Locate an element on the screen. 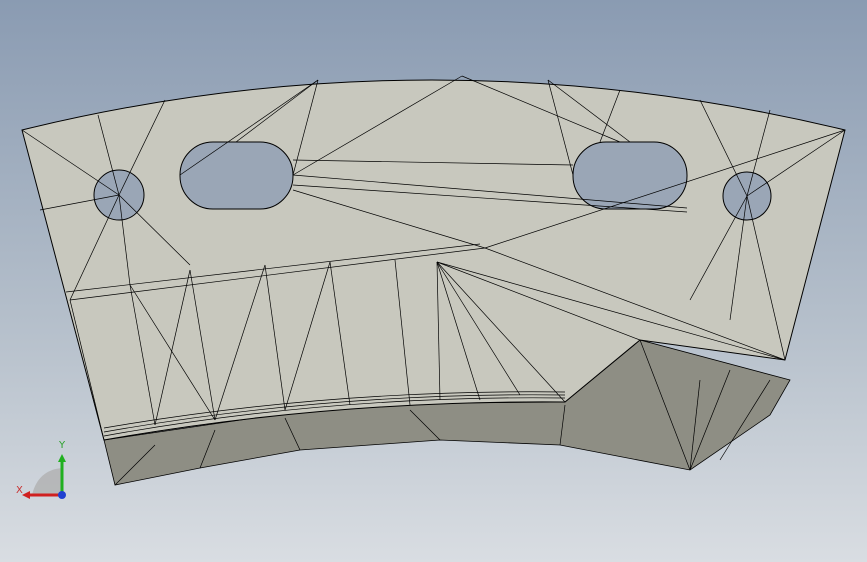 This screenshot has width=867, height=562. z-axis-dot is located at coordinates (62, 495).